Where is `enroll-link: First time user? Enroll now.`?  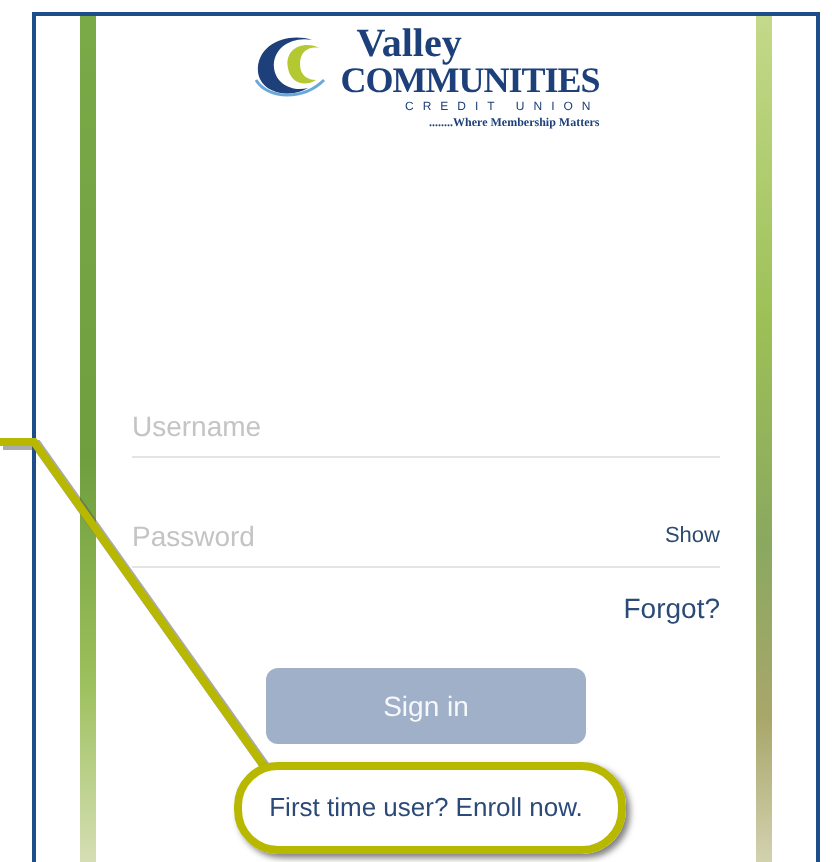
enroll-link: First time user? Enroll now. is located at coordinates (426, 807).